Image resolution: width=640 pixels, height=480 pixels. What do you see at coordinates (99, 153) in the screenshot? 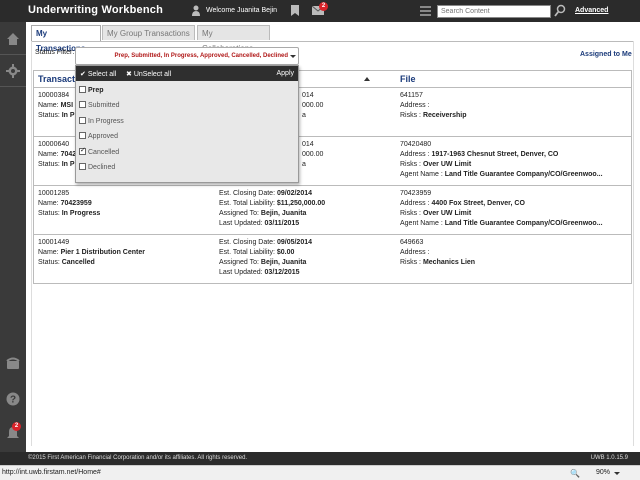
I see `status-option-cancelled: Cancelled` at bounding box center [99, 153].